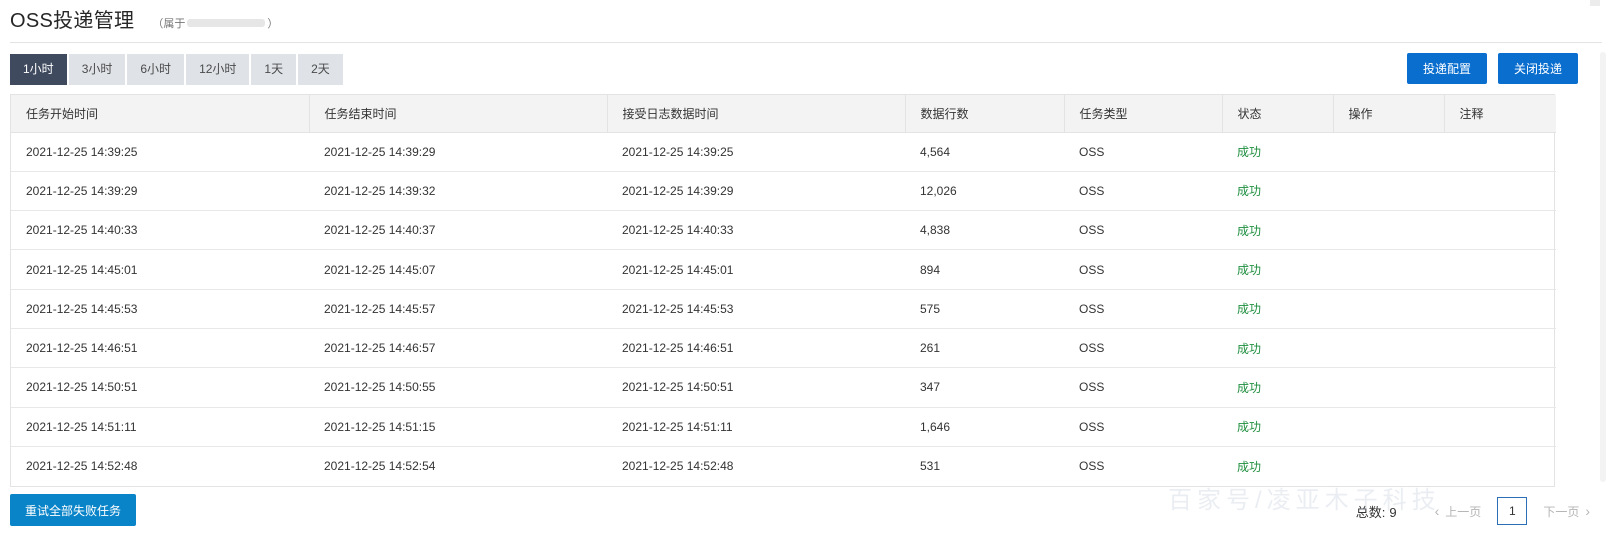  I want to click on table-header-row: 任务开始时间 任务结束时间 接受日志数据时间 数据行数 任务类型 状态 操作 注释, so click(783, 114).